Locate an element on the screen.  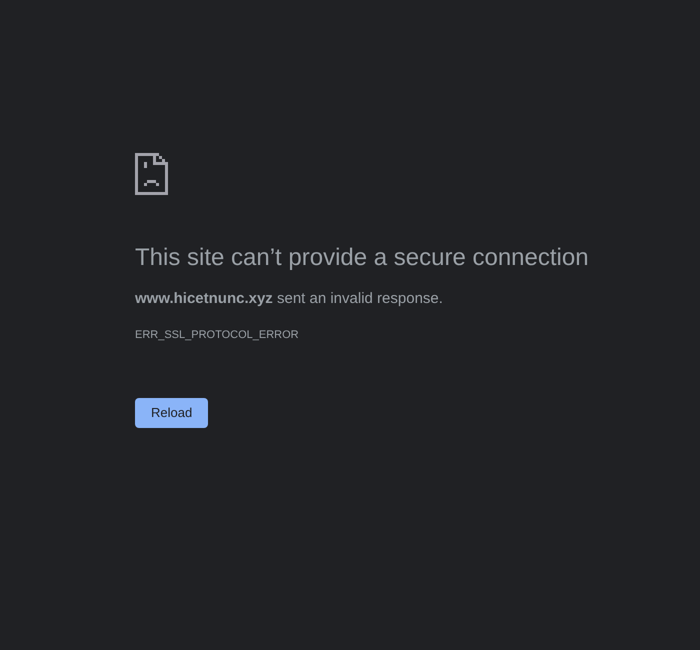
reload-button: Reload is located at coordinates (171, 413).